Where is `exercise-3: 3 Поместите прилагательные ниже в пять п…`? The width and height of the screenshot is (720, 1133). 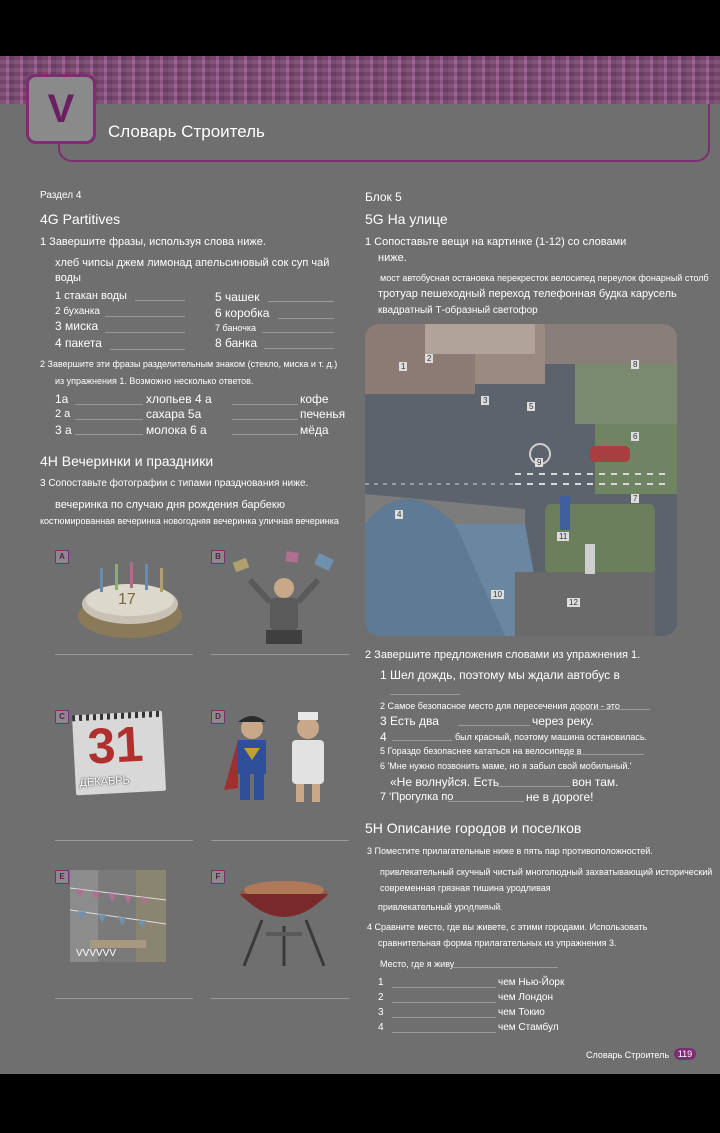
exercise-3: 3 Поместите прилагательные ниже в пять п… is located at coordinates (510, 851).